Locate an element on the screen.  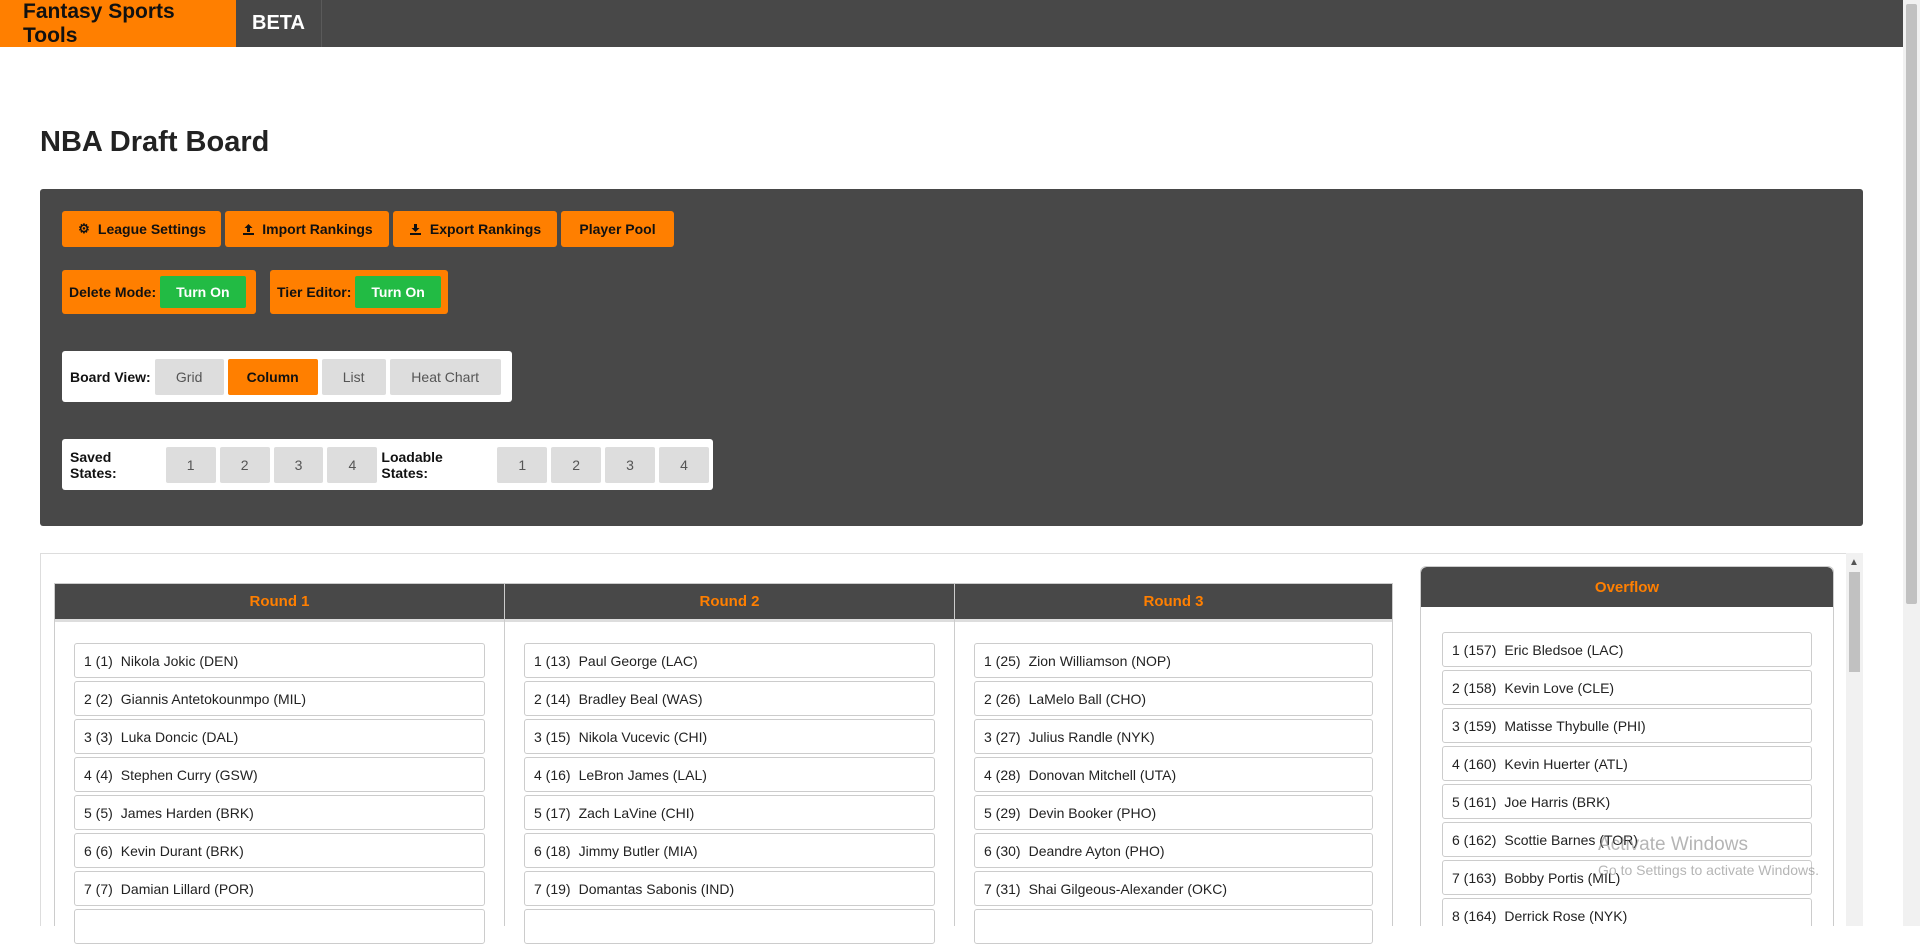
loadable-state-1-button: 1 is located at coordinates (522, 464).